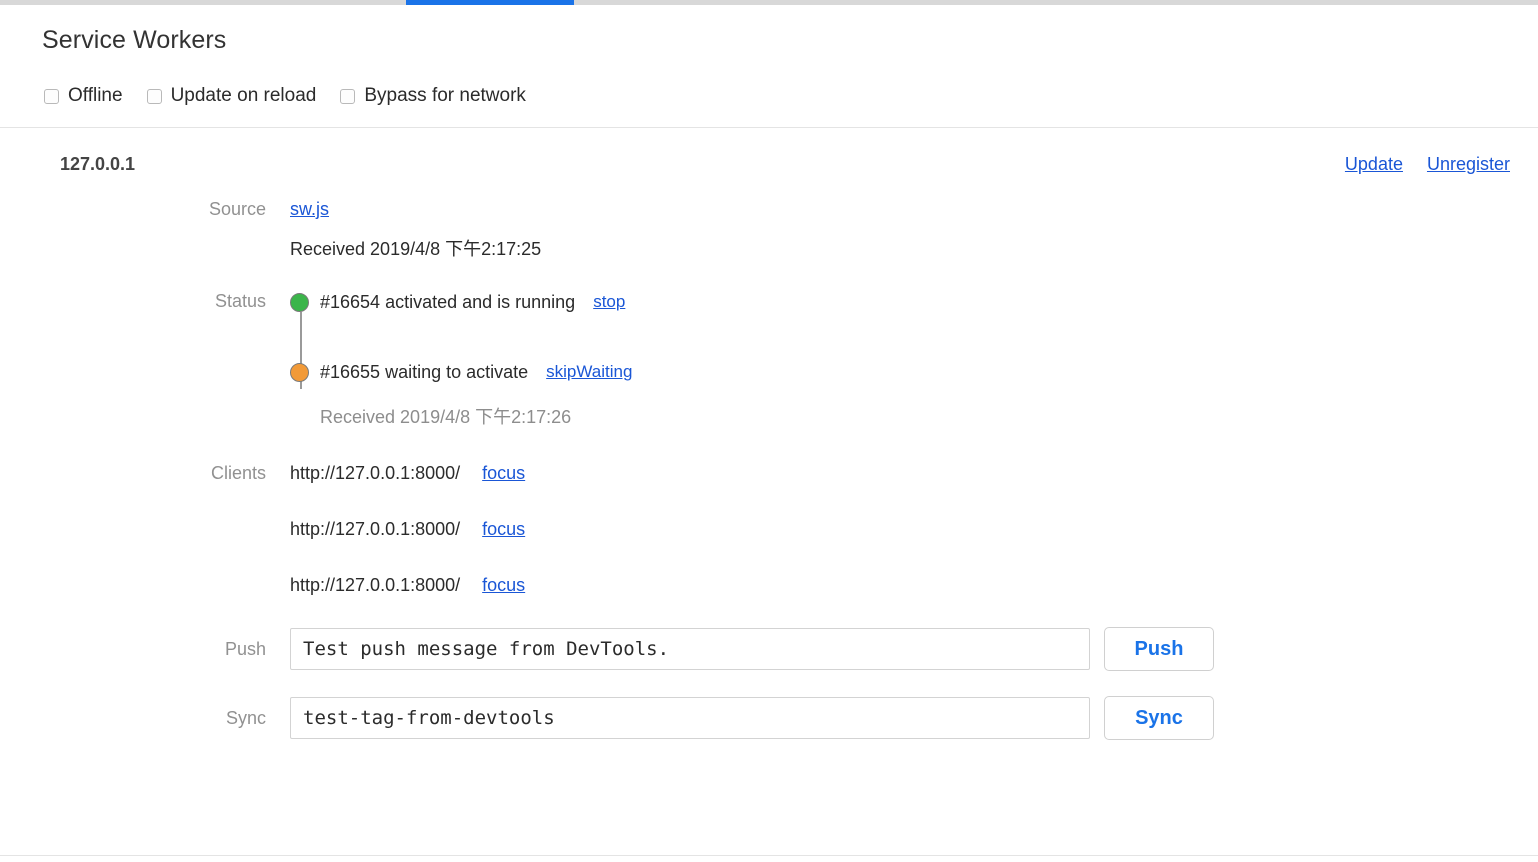 The image size is (1538, 862). I want to click on sync-tag-input, so click(690, 718).